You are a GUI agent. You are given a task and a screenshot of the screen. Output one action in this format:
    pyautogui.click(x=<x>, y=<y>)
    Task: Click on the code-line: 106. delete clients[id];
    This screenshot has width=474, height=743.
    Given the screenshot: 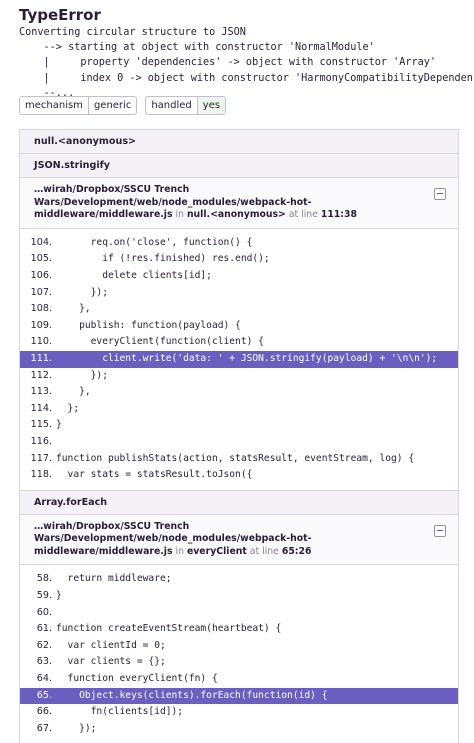 What is the action you would take?
    pyautogui.click(x=239, y=276)
    